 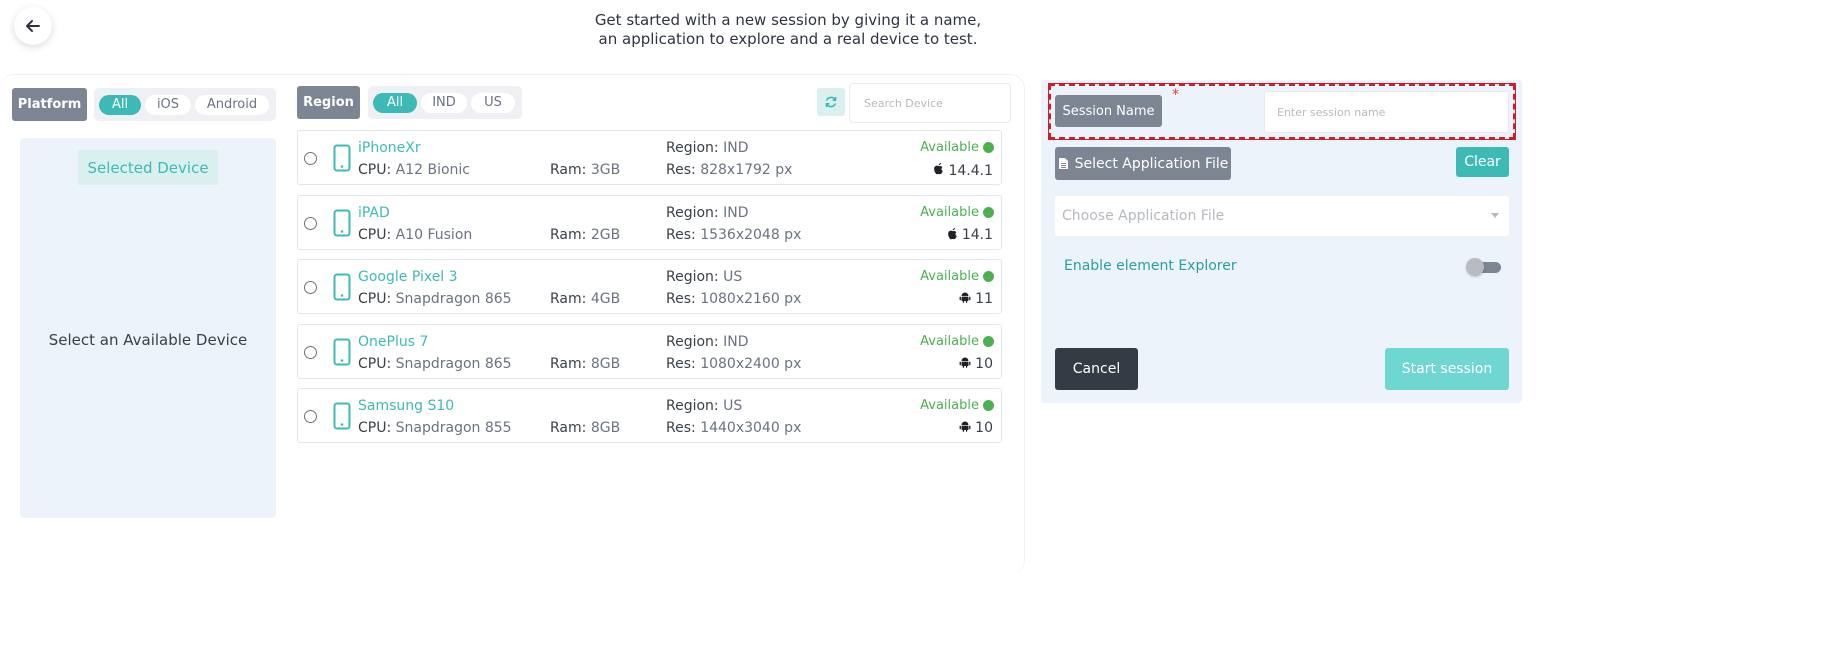 What do you see at coordinates (751, 428) in the screenshot?
I see `res-value: 1440x3040 px` at bounding box center [751, 428].